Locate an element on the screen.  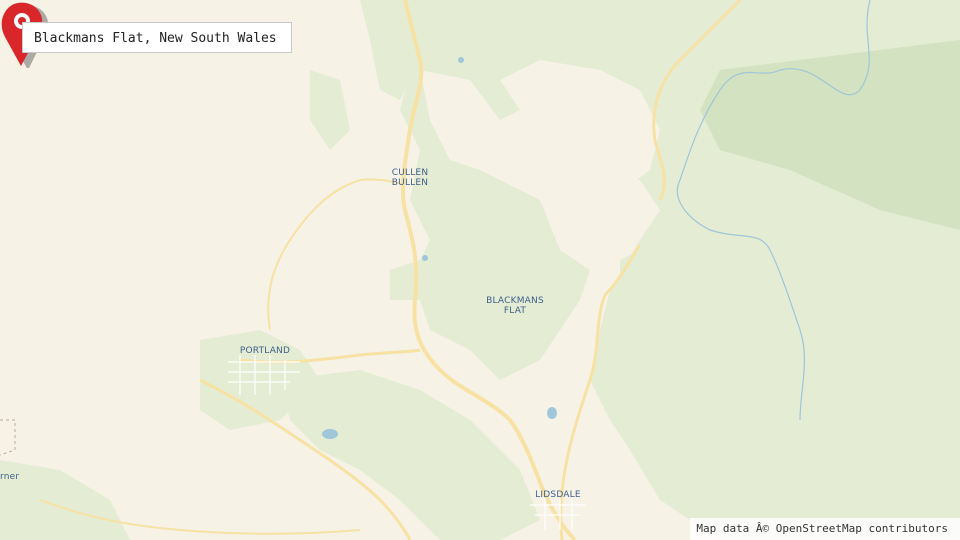
place-label-portland: PORTLAND is located at coordinates (265, 351).